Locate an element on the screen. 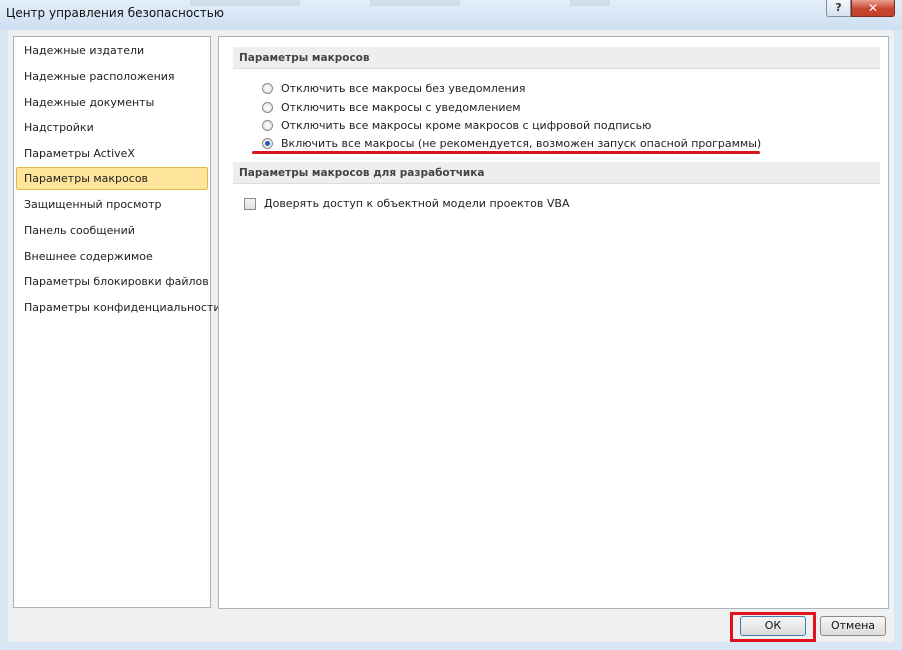  developer-settings-header: Параметры макросов для разработчика is located at coordinates (556, 173).